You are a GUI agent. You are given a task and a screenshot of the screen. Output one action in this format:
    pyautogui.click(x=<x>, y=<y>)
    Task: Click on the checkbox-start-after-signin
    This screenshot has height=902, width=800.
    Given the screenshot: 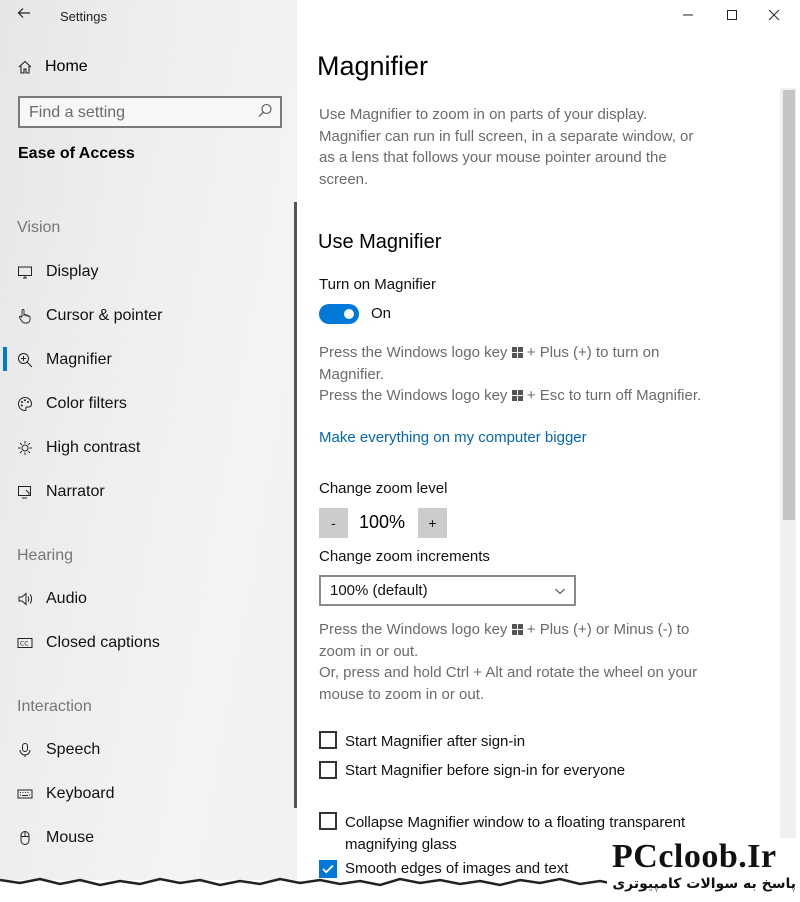 What is the action you would take?
    pyautogui.click(x=328, y=740)
    